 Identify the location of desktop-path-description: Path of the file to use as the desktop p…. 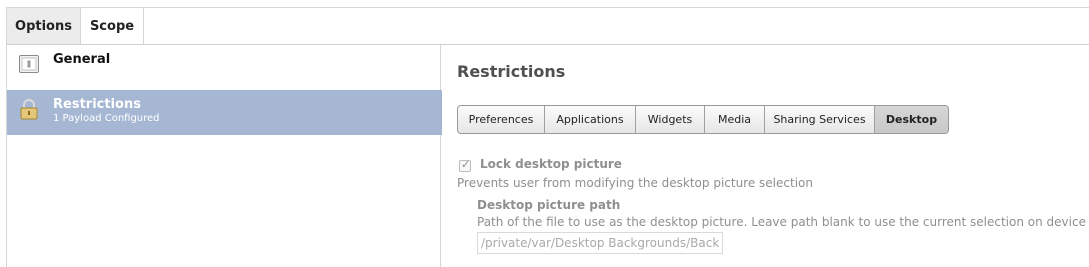
(781, 222).